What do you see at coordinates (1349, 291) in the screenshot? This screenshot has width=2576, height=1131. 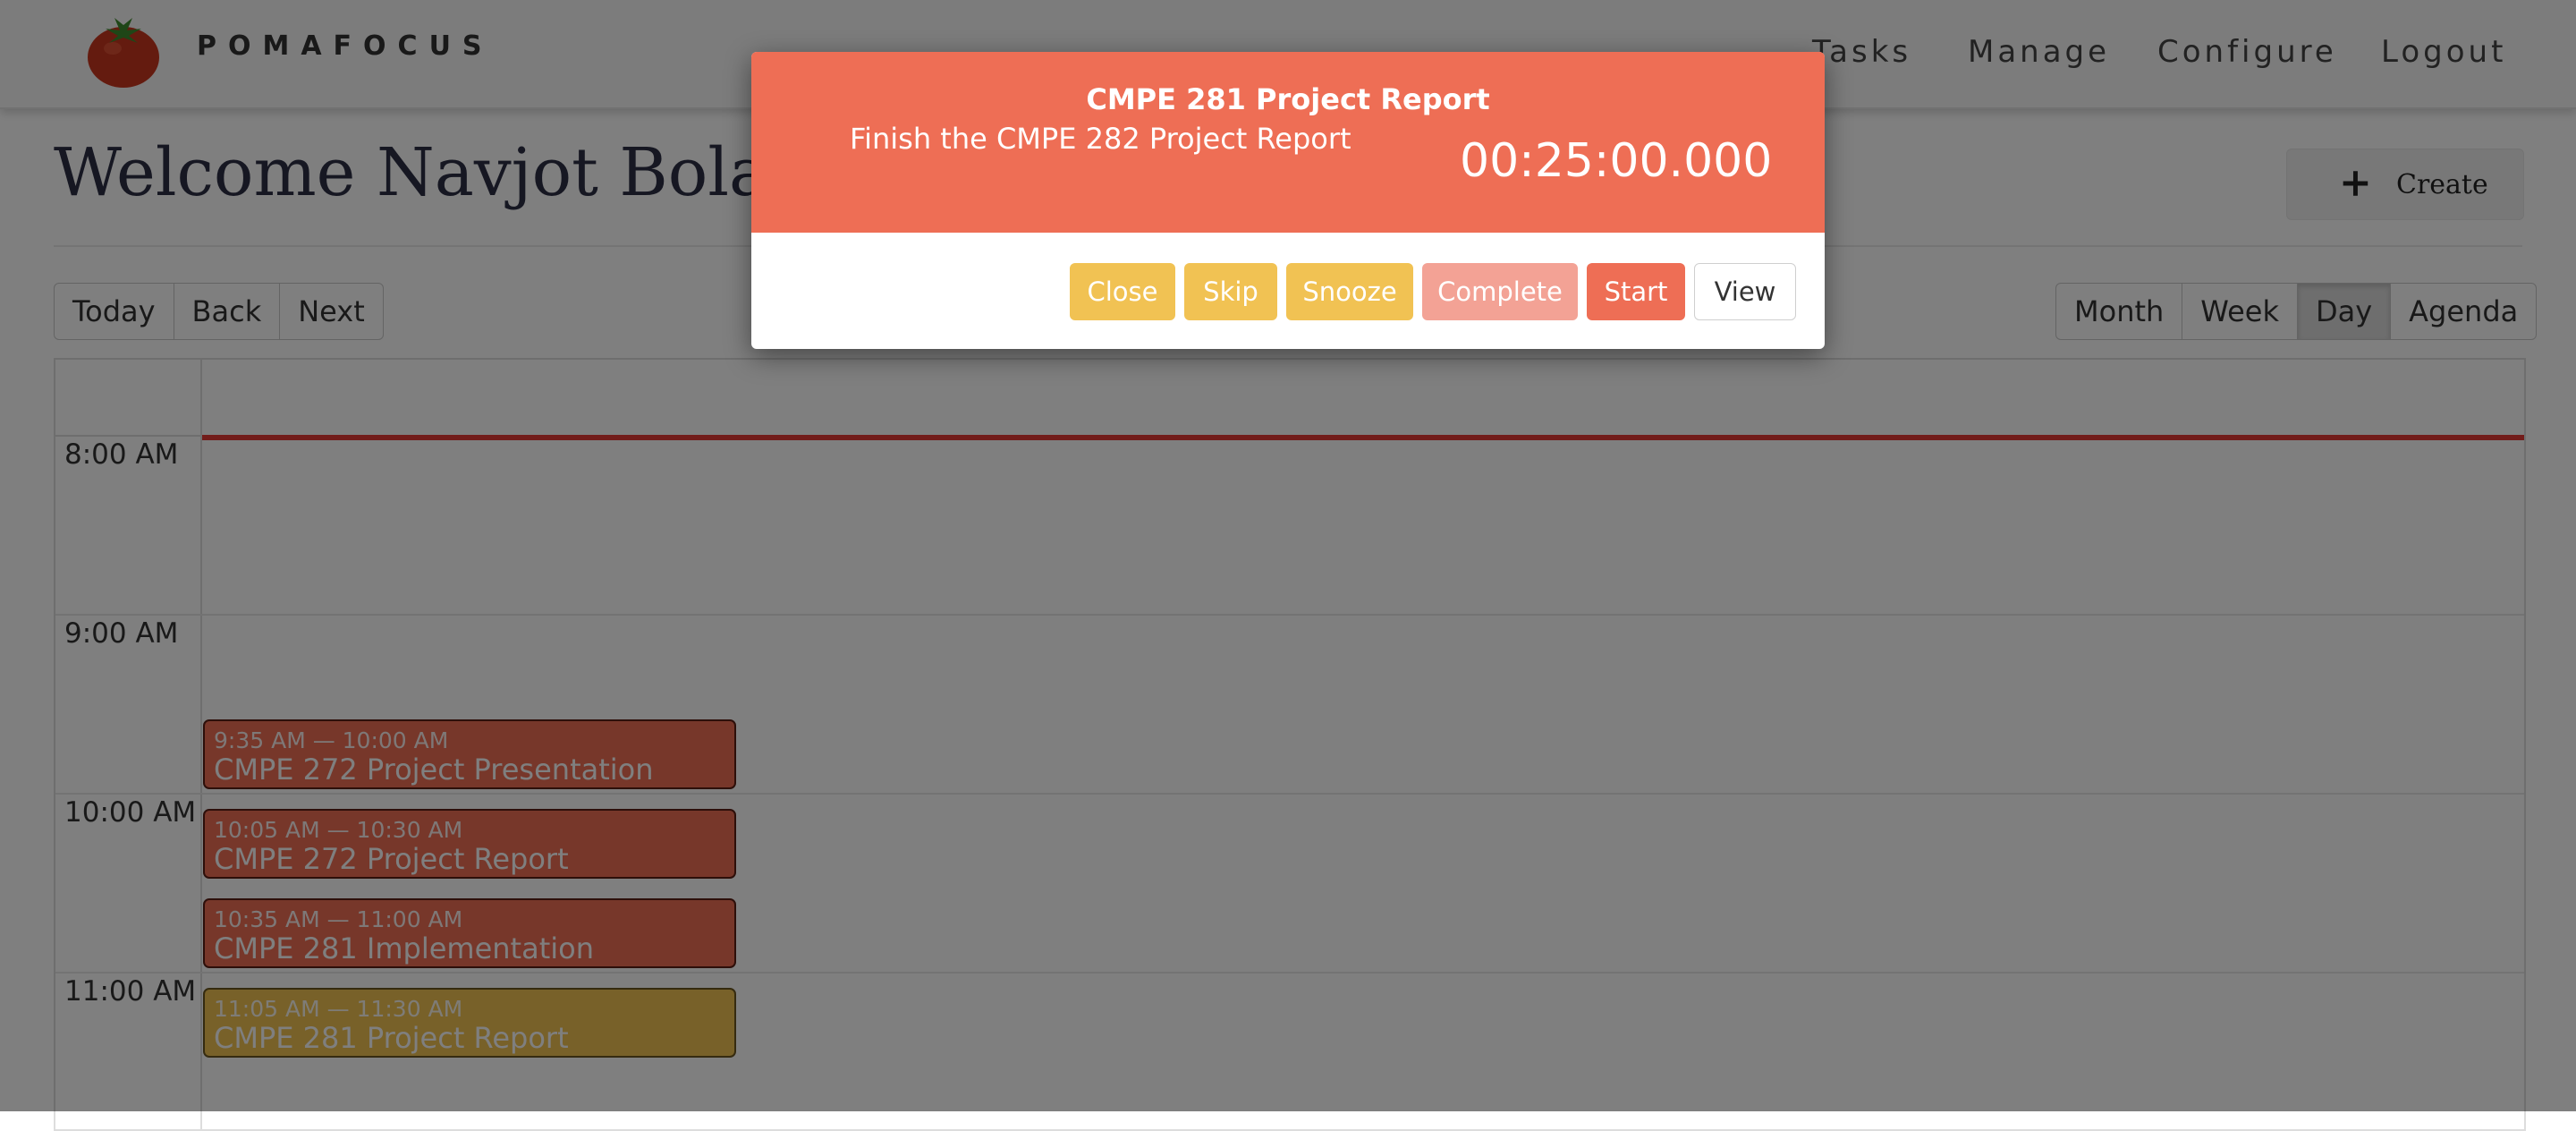 I see `snooze-button: Snooze` at bounding box center [1349, 291].